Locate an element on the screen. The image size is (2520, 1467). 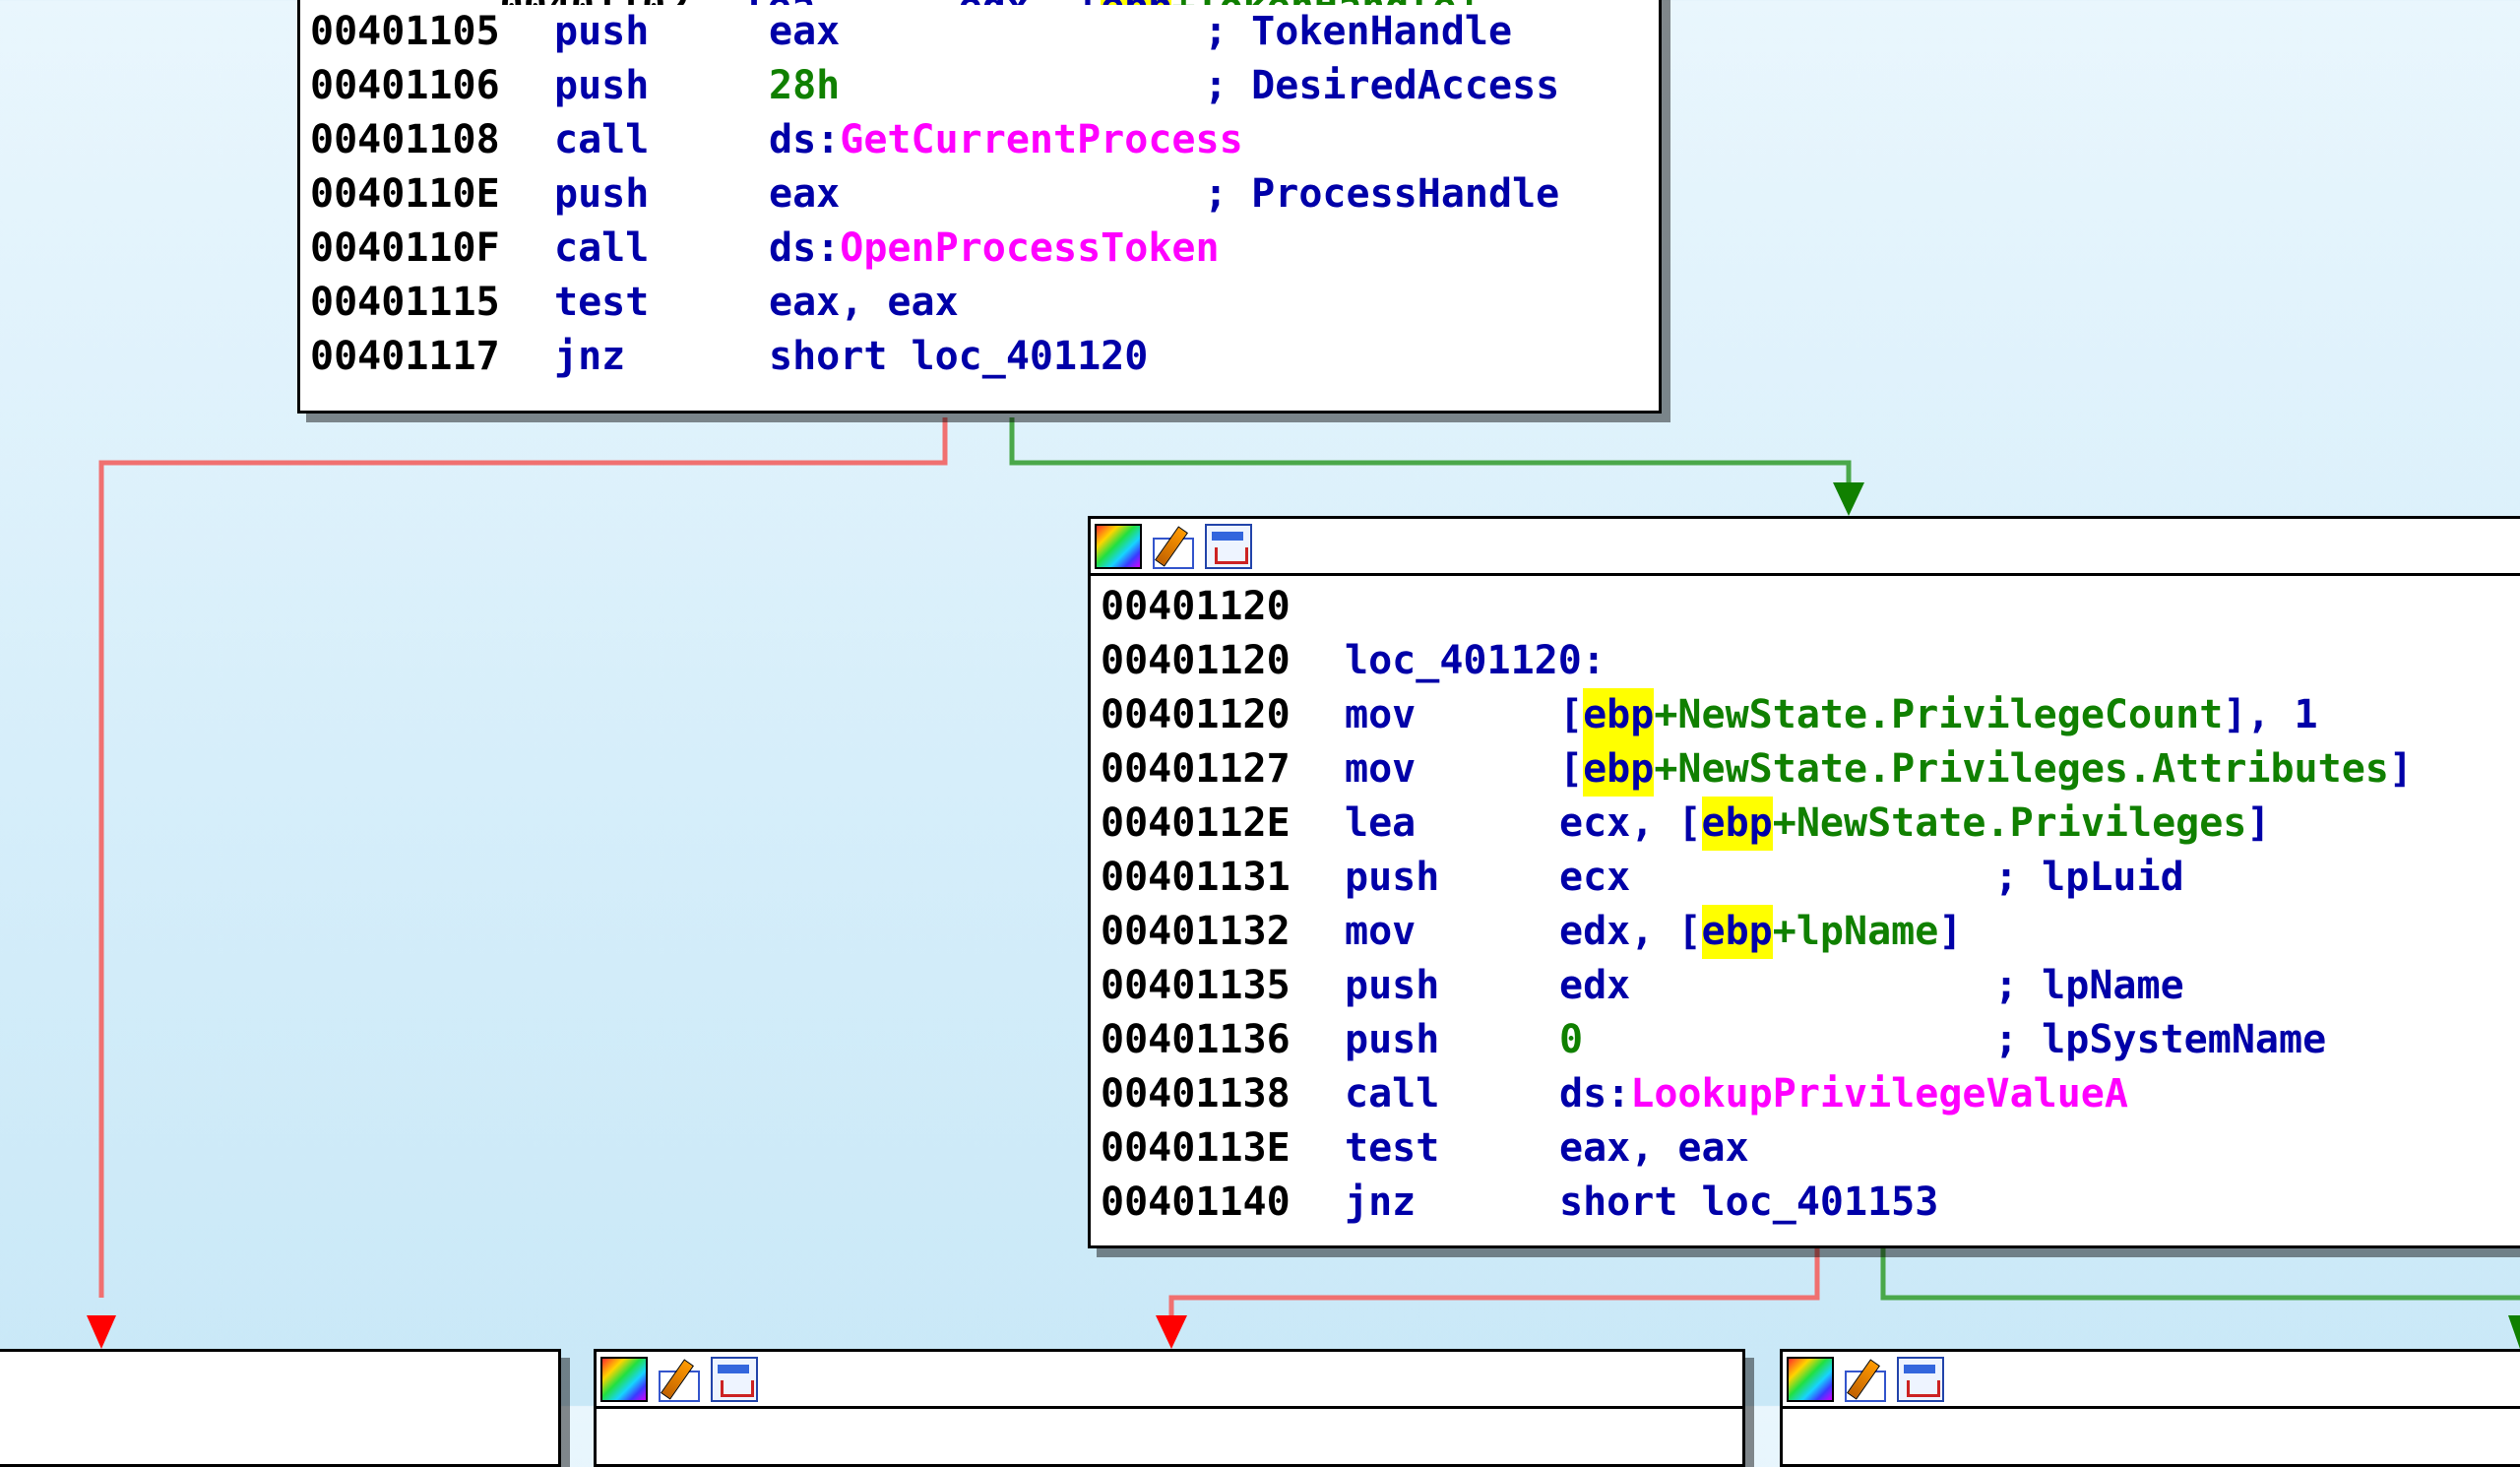
operand-token: +TokenHandle] is located at coordinates (1325, 2).